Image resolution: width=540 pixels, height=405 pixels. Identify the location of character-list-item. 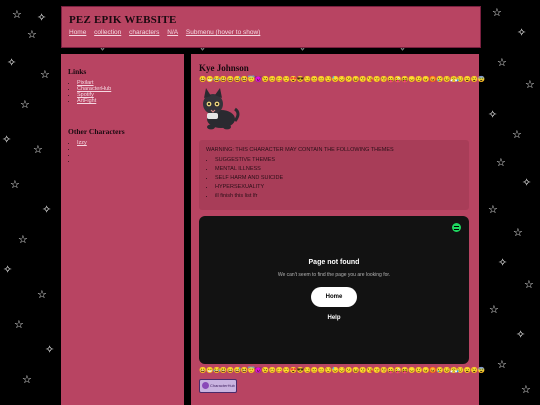
(82, 161).